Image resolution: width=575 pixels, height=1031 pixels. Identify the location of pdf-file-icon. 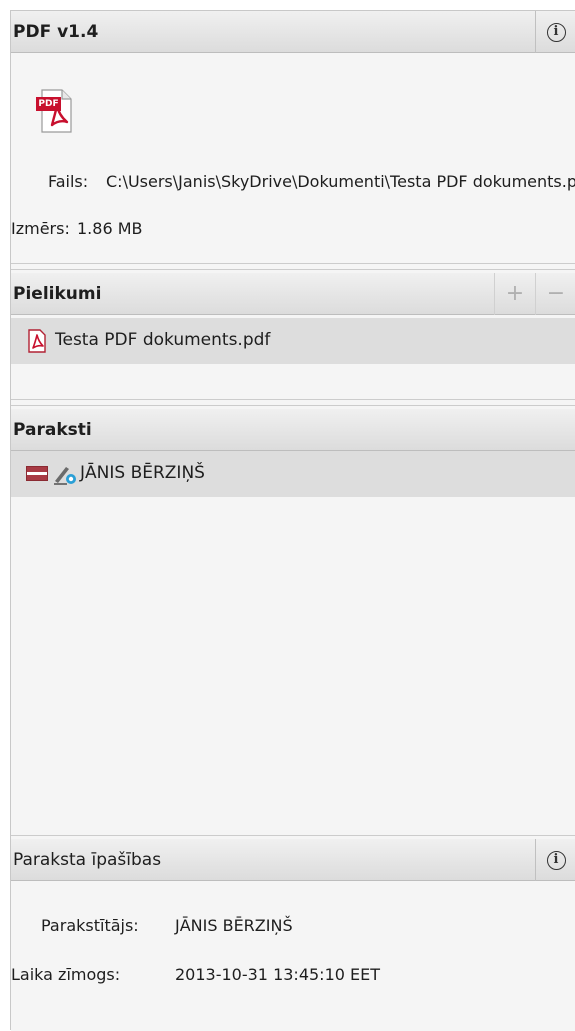
(37, 341).